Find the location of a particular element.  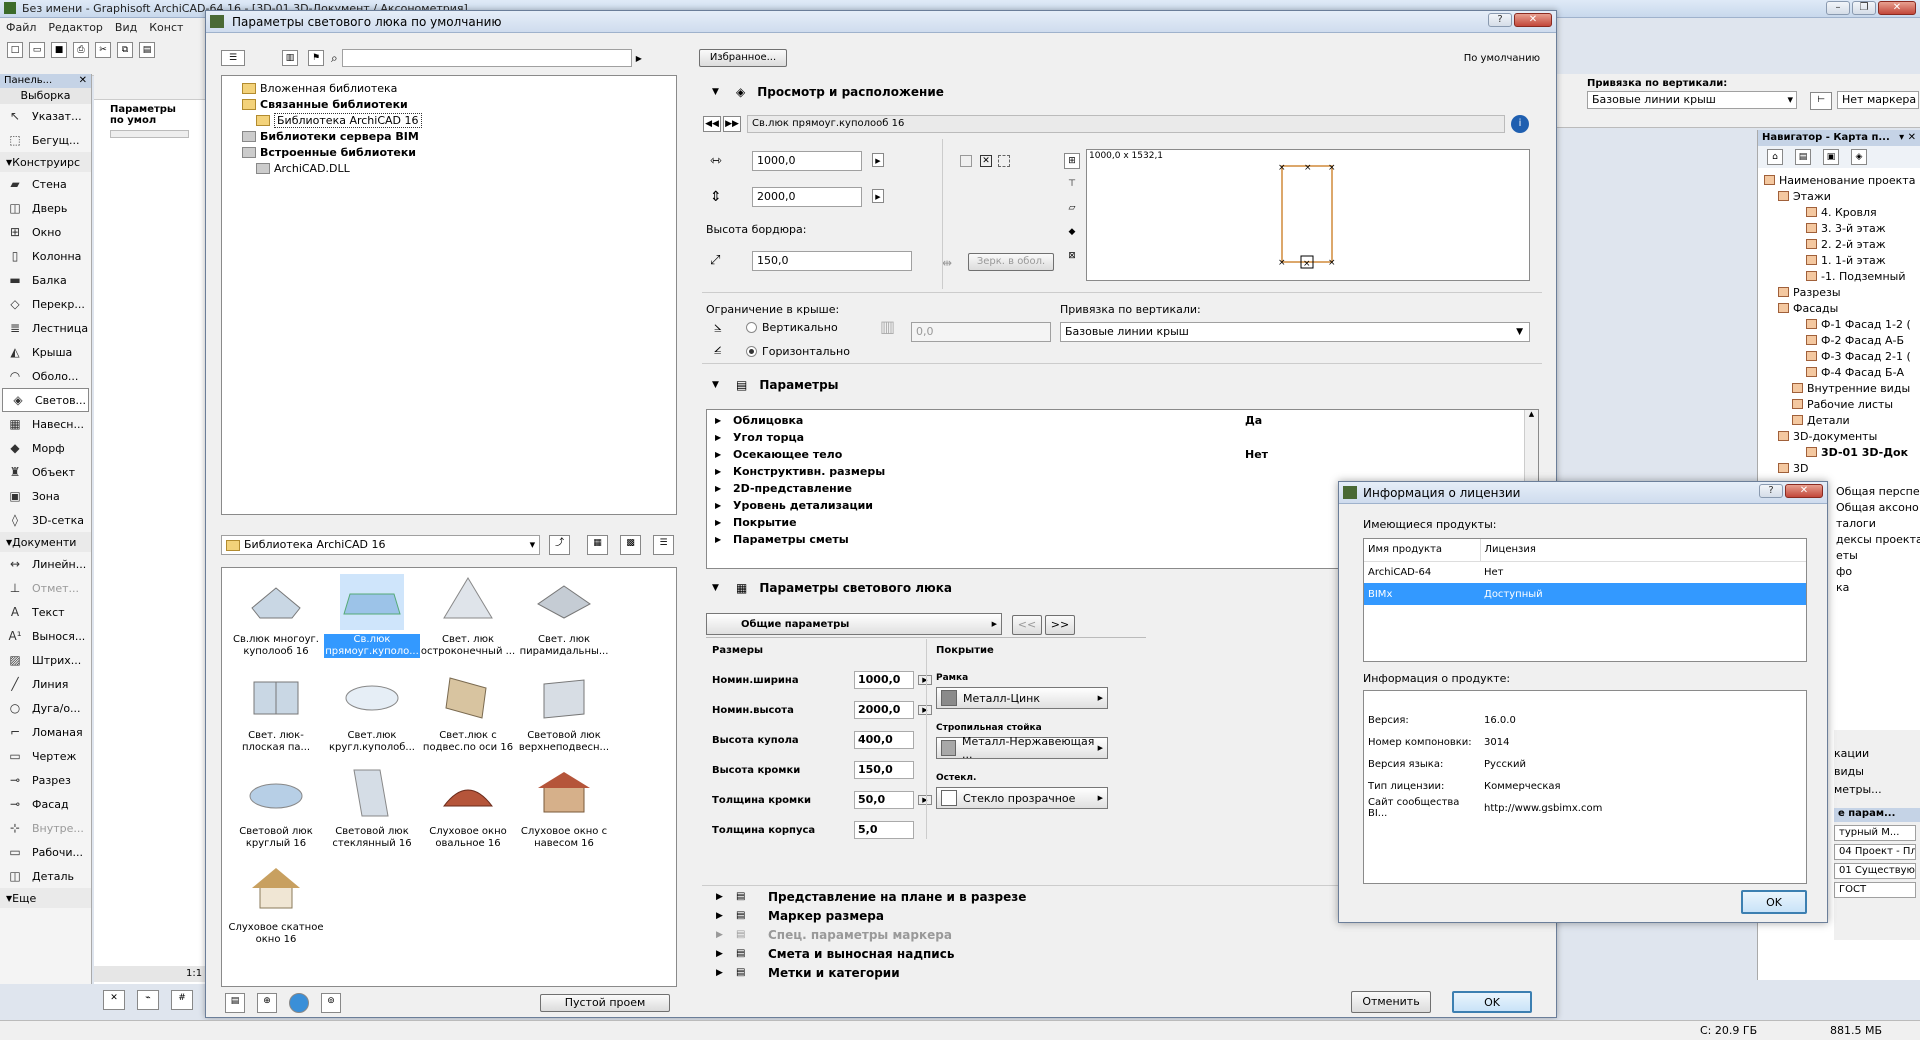

tool-column: ▯ Колонна is located at coordinates (45, 256).